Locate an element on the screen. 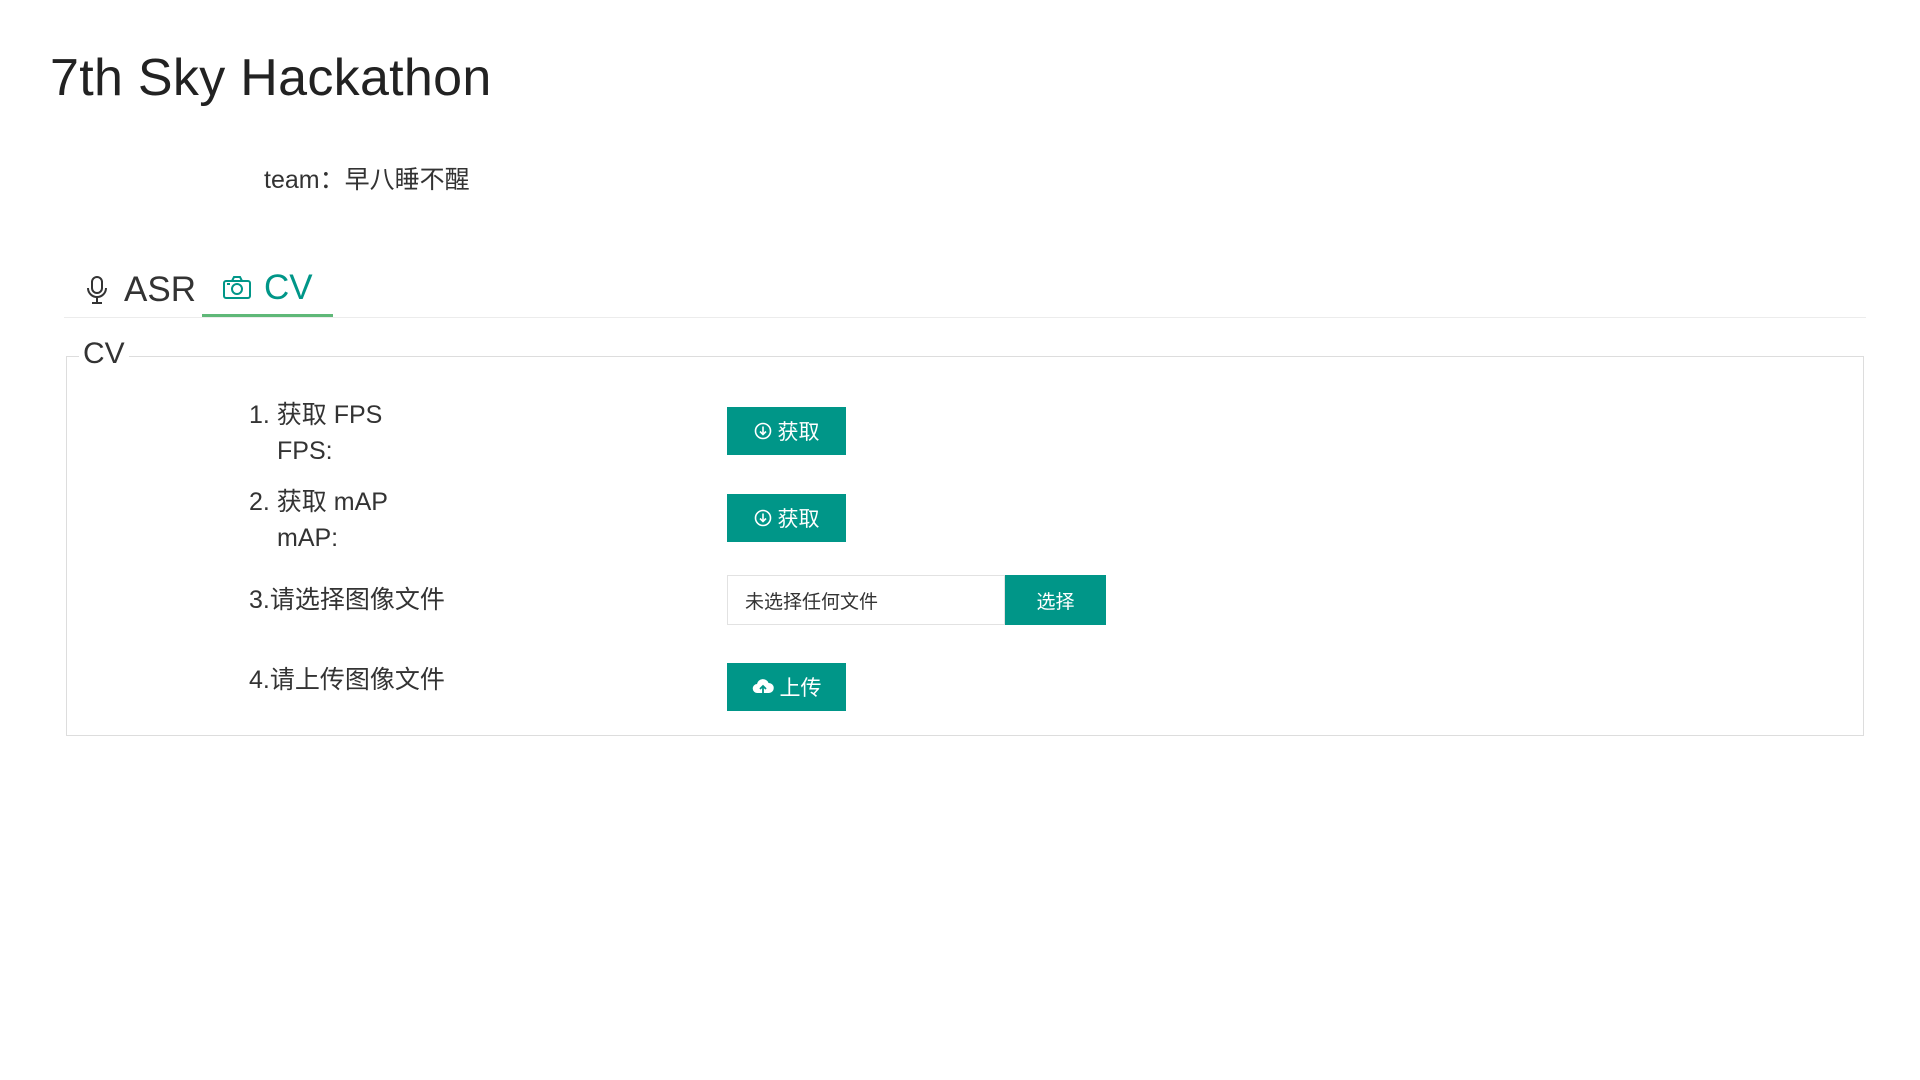 The image size is (1920, 1080). file-status-field: 未选择任何文件 is located at coordinates (866, 600).